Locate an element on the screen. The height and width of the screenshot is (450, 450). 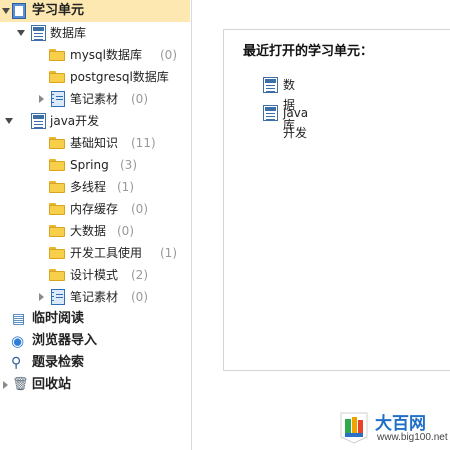
study-unit-icon is located at coordinates (19, 11).